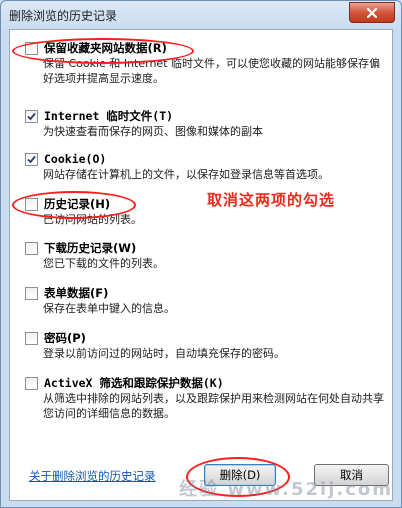 The height and width of the screenshot is (508, 402). I want to click on annotation-text: 取消这两项的勾选, so click(271, 200).